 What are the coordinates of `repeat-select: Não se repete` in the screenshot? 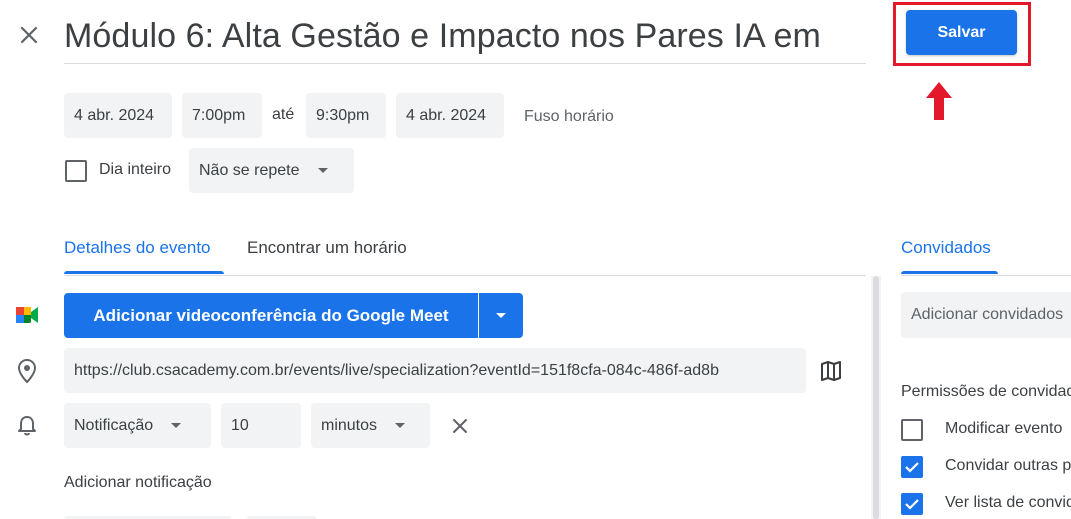 It's located at (271, 170).